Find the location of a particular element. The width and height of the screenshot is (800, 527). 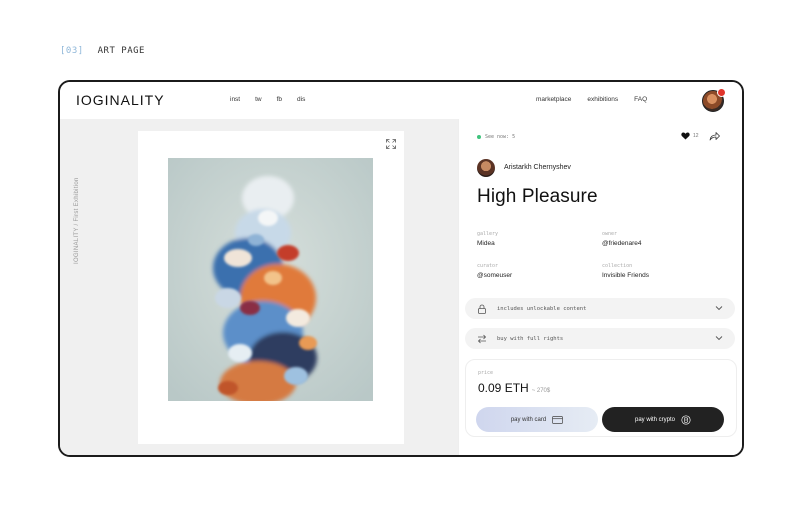

price-eth: 0.09 ETH is located at coordinates (503, 388).